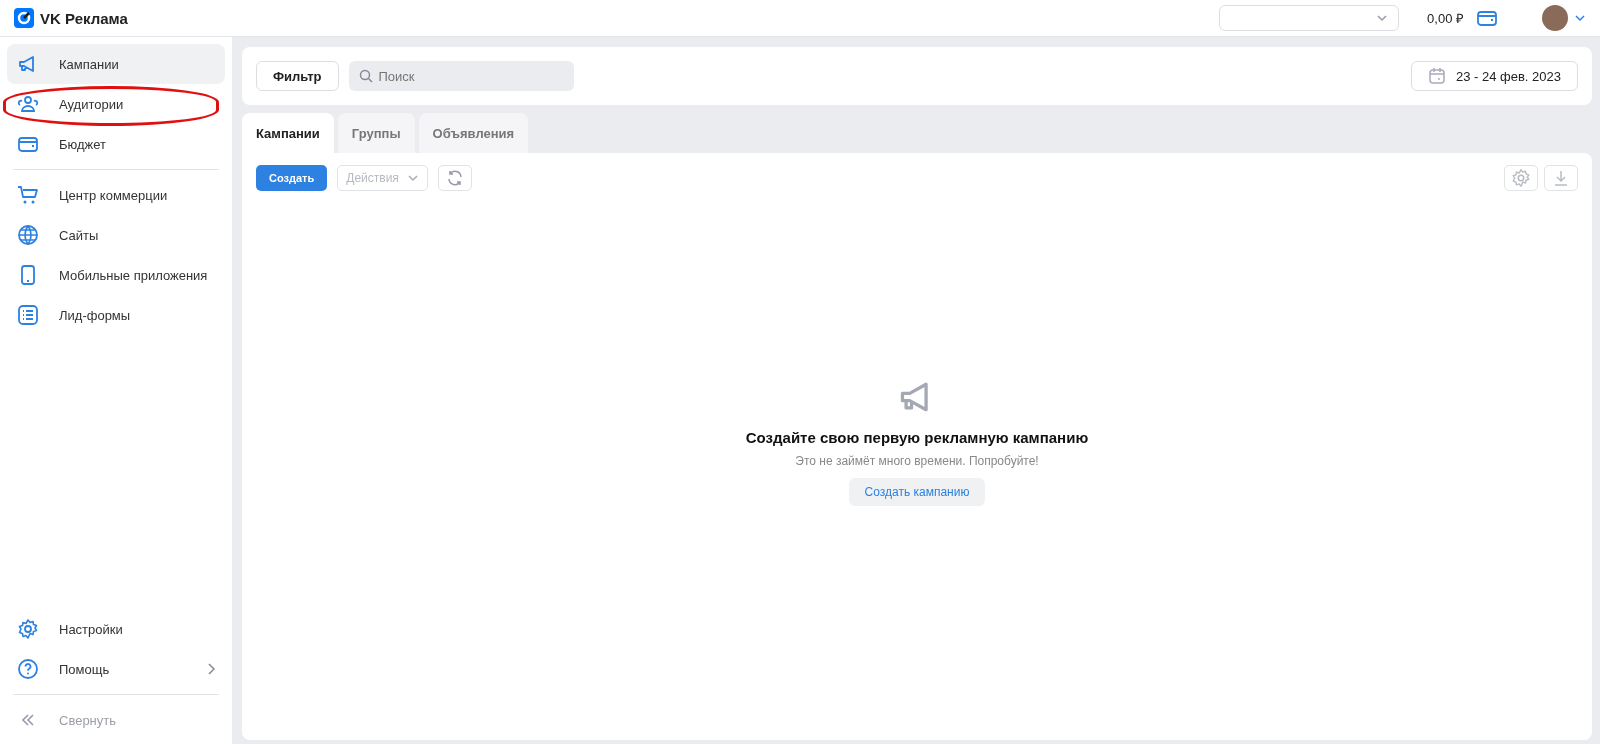 This screenshot has width=1600, height=744. I want to click on calendar-icon, so click(1436, 76).